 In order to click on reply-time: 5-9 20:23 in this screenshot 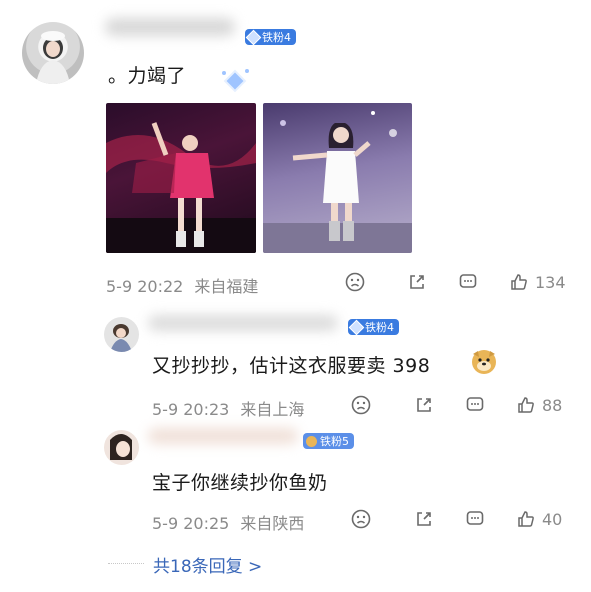, I will do `click(191, 409)`.